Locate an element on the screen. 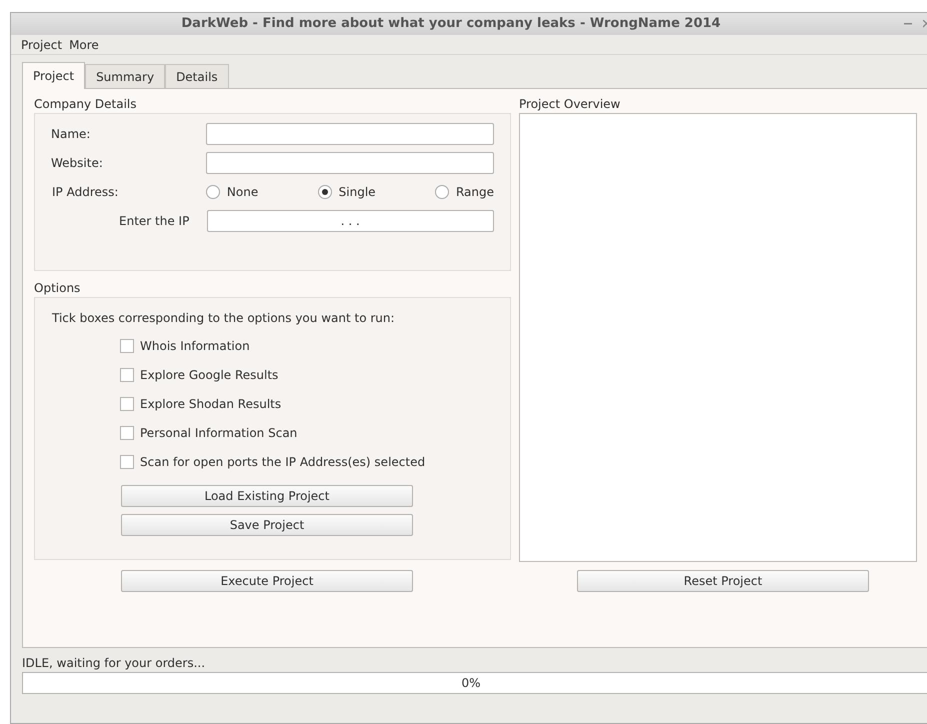 The height and width of the screenshot is (724, 927). button: Save Project is located at coordinates (267, 525).